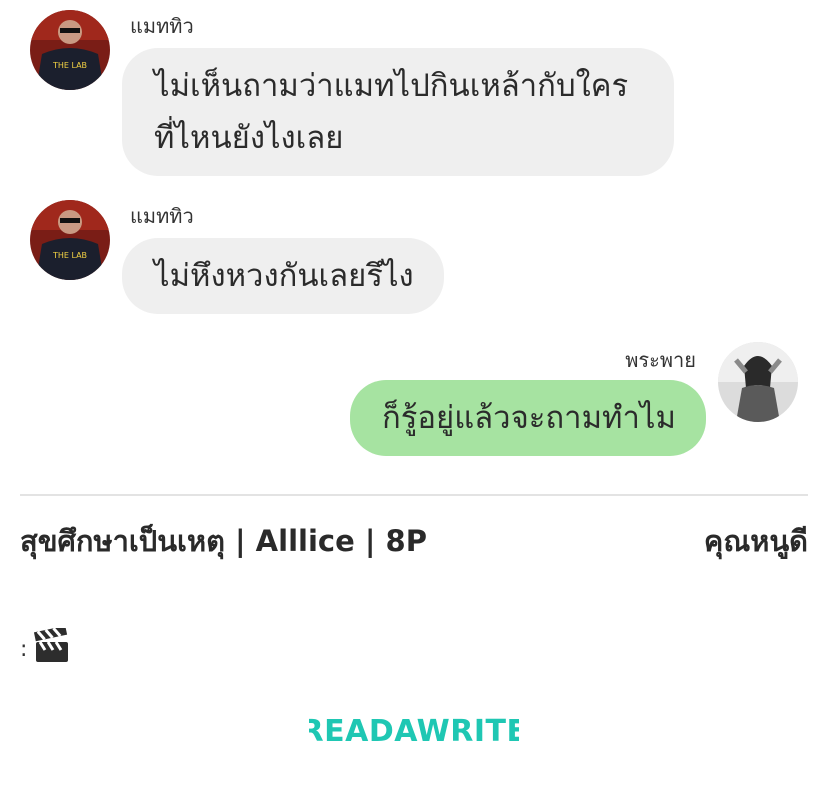  Describe the element at coordinates (660, 360) in the screenshot. I see `sender-name: พระพาย` at that location.